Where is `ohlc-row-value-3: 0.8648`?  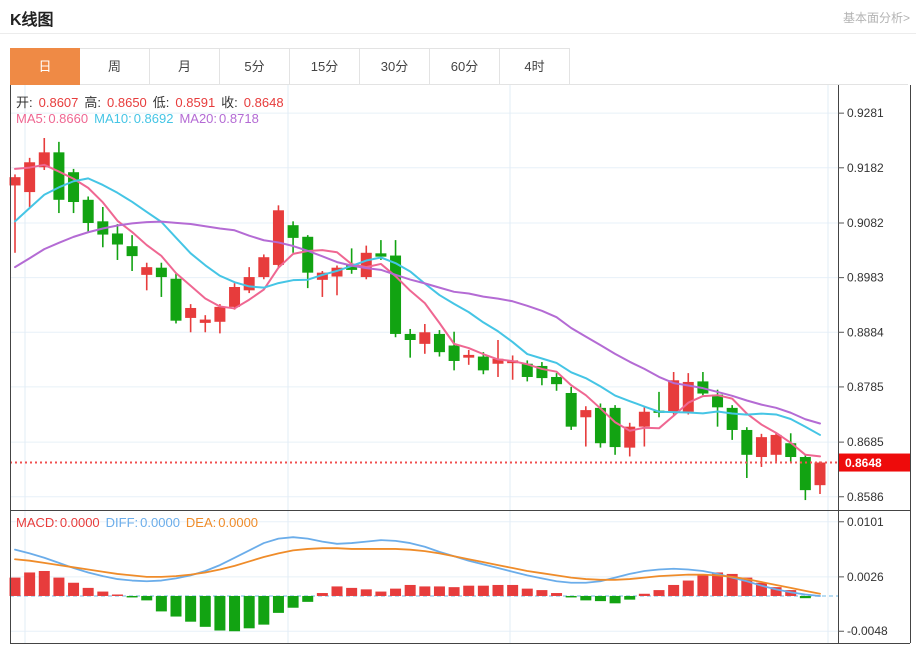 ohlc-row-value-3: 0.8648 is located at coordinates (263, 102).